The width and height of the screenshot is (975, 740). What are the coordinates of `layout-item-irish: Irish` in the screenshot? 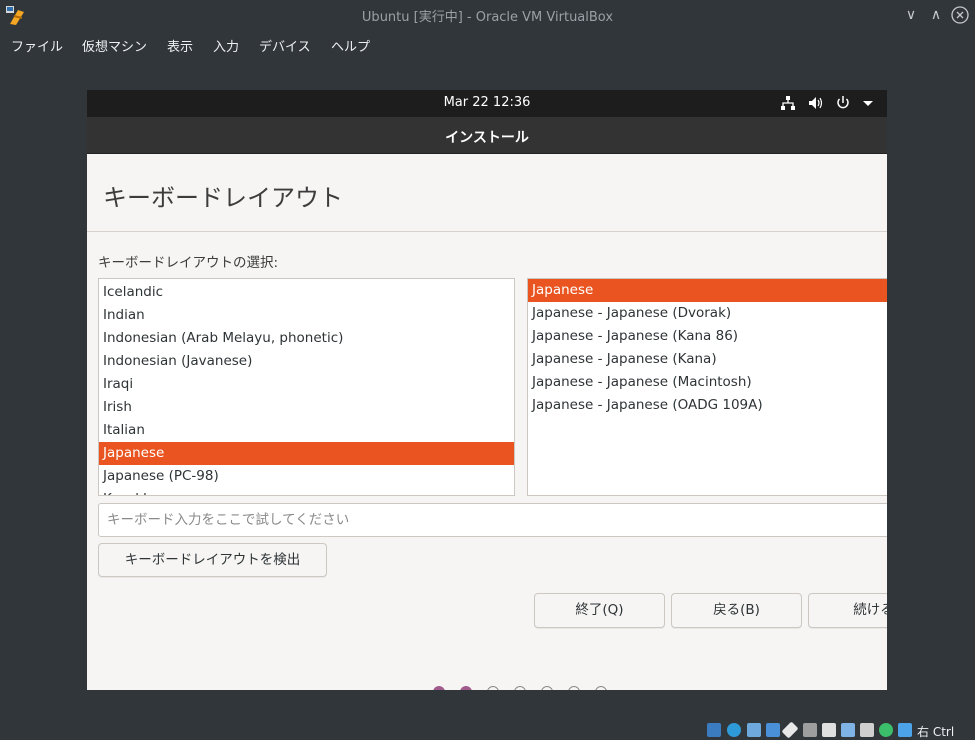 It's located at (306, 407).